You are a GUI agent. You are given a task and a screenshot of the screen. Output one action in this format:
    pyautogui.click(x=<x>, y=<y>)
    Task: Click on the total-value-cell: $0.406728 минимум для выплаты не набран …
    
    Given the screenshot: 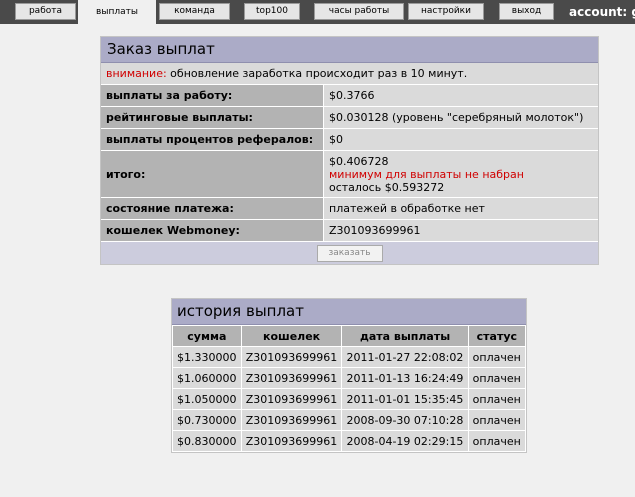 What is the action you would take?
    pyautogui.click(x=460, y=174)
    